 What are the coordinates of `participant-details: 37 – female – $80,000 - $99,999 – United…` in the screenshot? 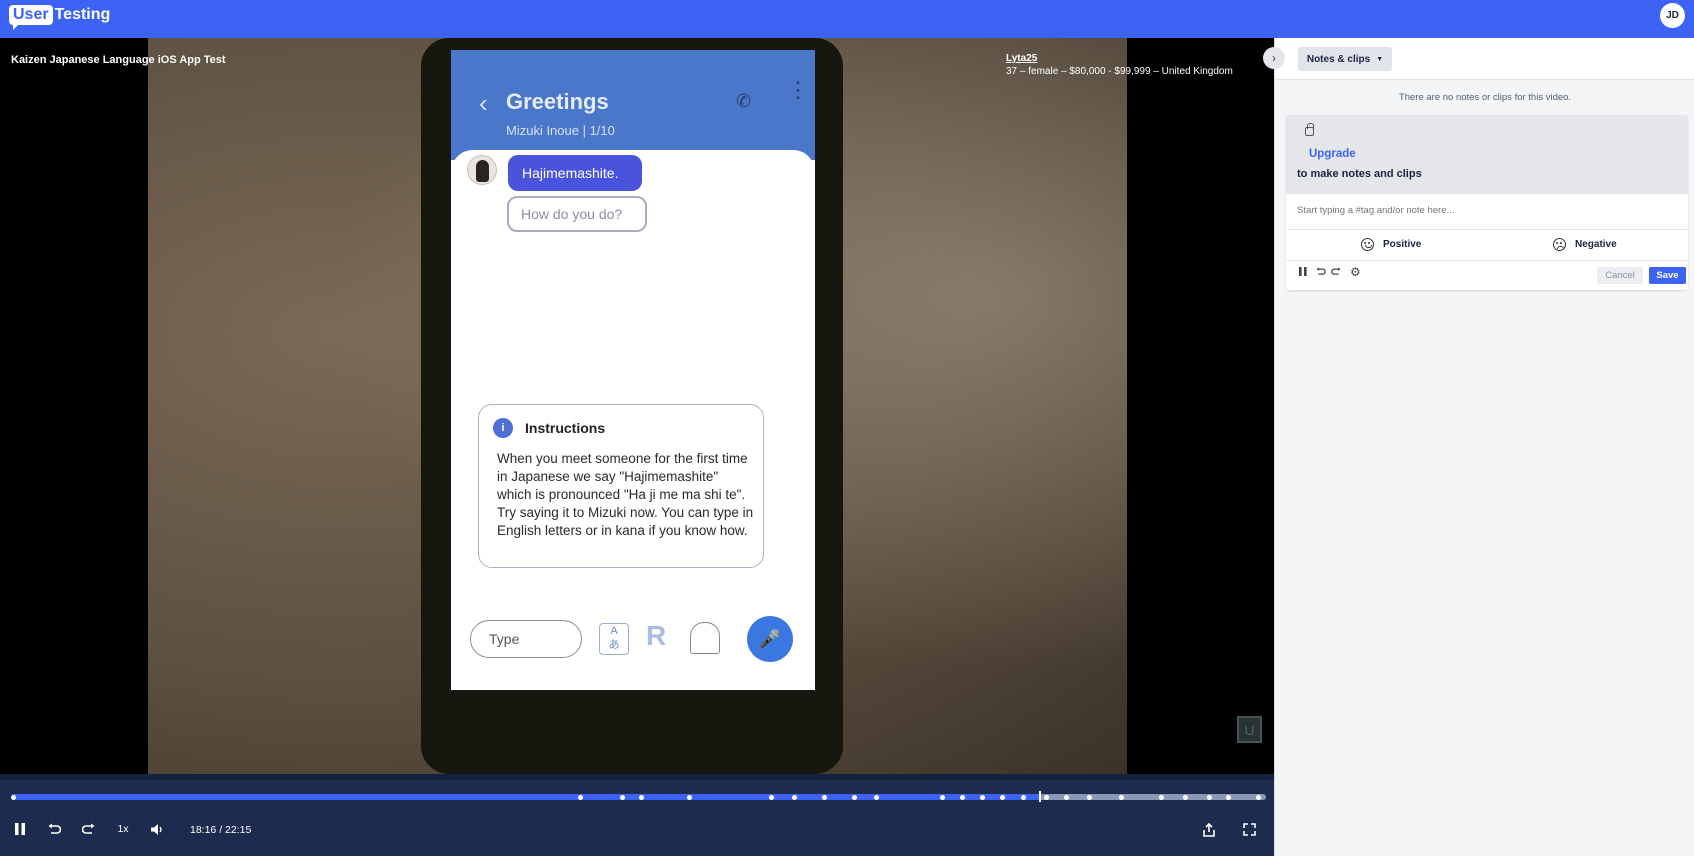 It's located at (1119, 71).